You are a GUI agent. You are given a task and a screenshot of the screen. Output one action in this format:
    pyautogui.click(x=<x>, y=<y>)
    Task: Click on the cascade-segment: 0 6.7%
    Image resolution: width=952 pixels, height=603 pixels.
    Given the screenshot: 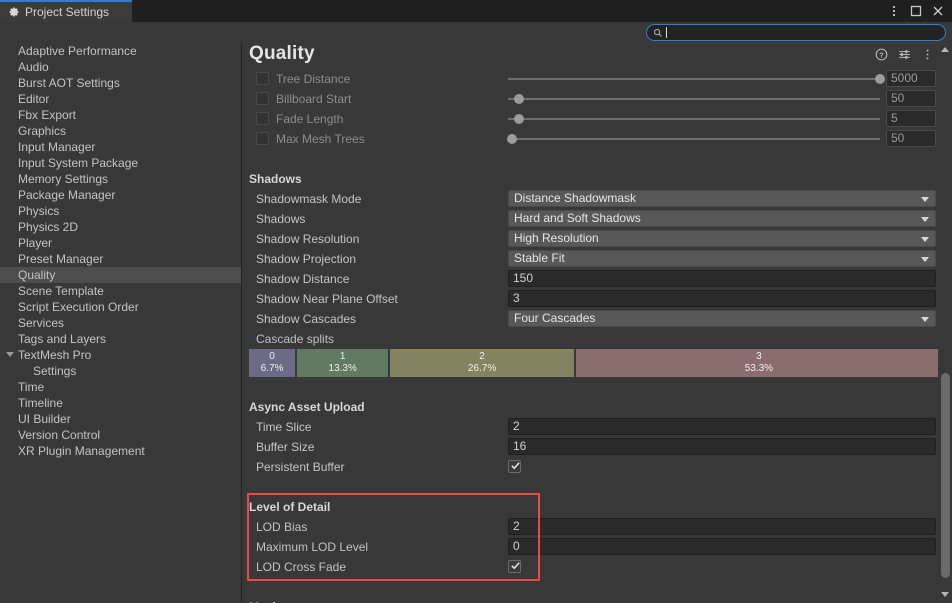 What is the action you would take?
    pyautogui.click(x=272, y=363)
    